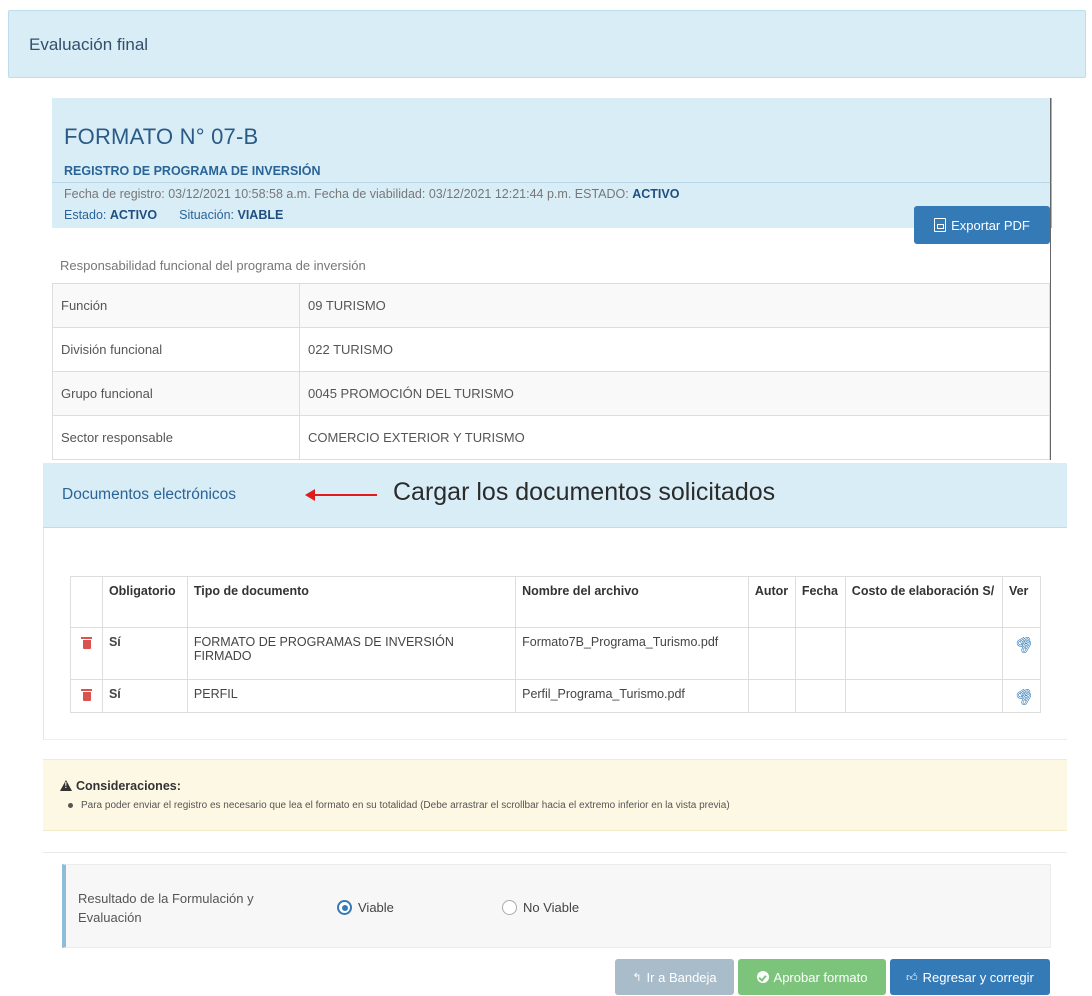 This screenshot has height=996, width=1092. Describe the element at coordinates (978, 977) in the screenshot. I see `regresar-label: Regresar y corregir` at that location.